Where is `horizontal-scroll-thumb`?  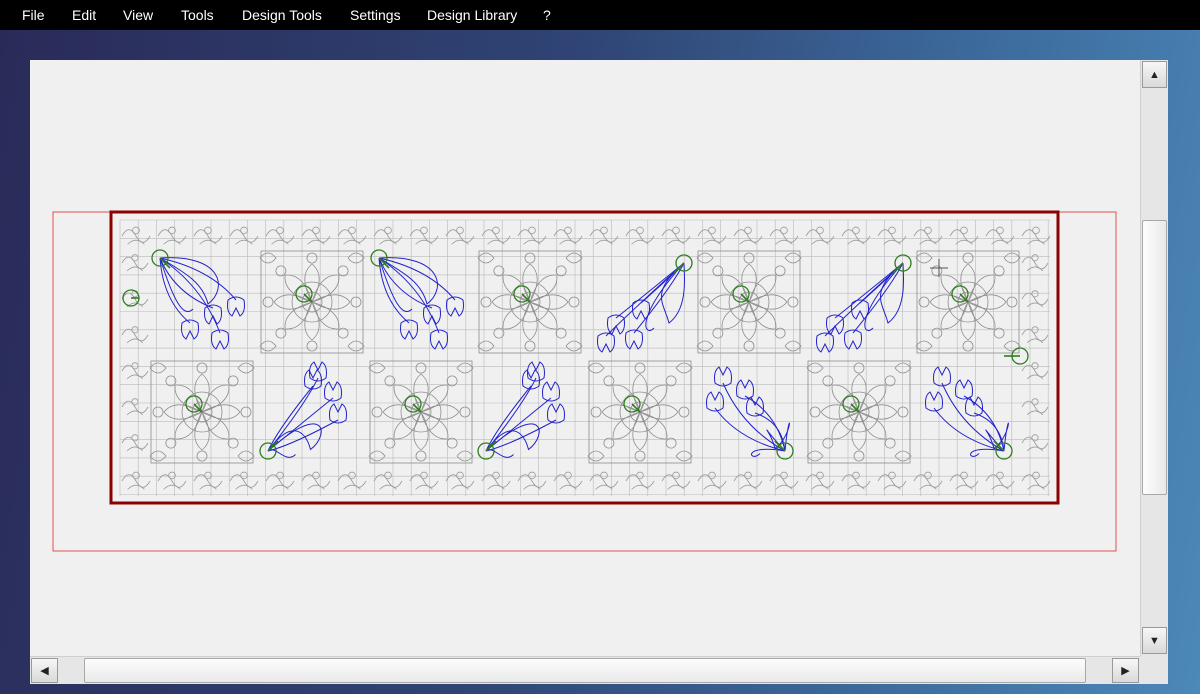
horizontal-scroll-thumb is located at coordinates (585, 670).